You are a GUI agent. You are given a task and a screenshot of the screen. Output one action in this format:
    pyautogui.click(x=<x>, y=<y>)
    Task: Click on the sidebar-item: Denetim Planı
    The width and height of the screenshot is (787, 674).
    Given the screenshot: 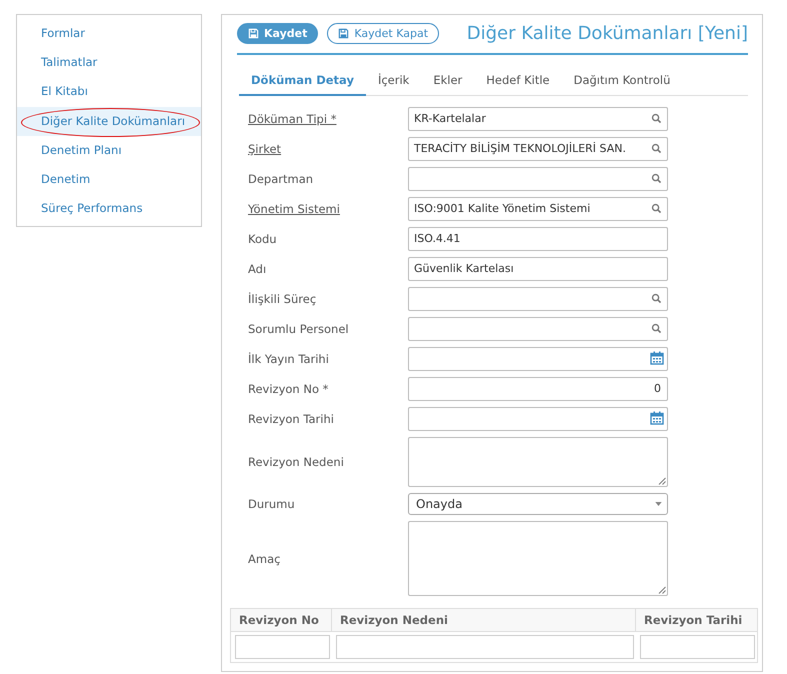 What is the action you would take?
    pyautogui.click(x=109, y=150)
    